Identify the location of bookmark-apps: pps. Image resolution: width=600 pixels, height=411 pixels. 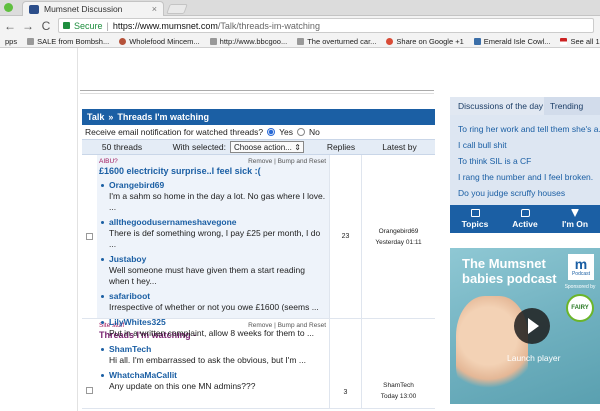
(11, 41).